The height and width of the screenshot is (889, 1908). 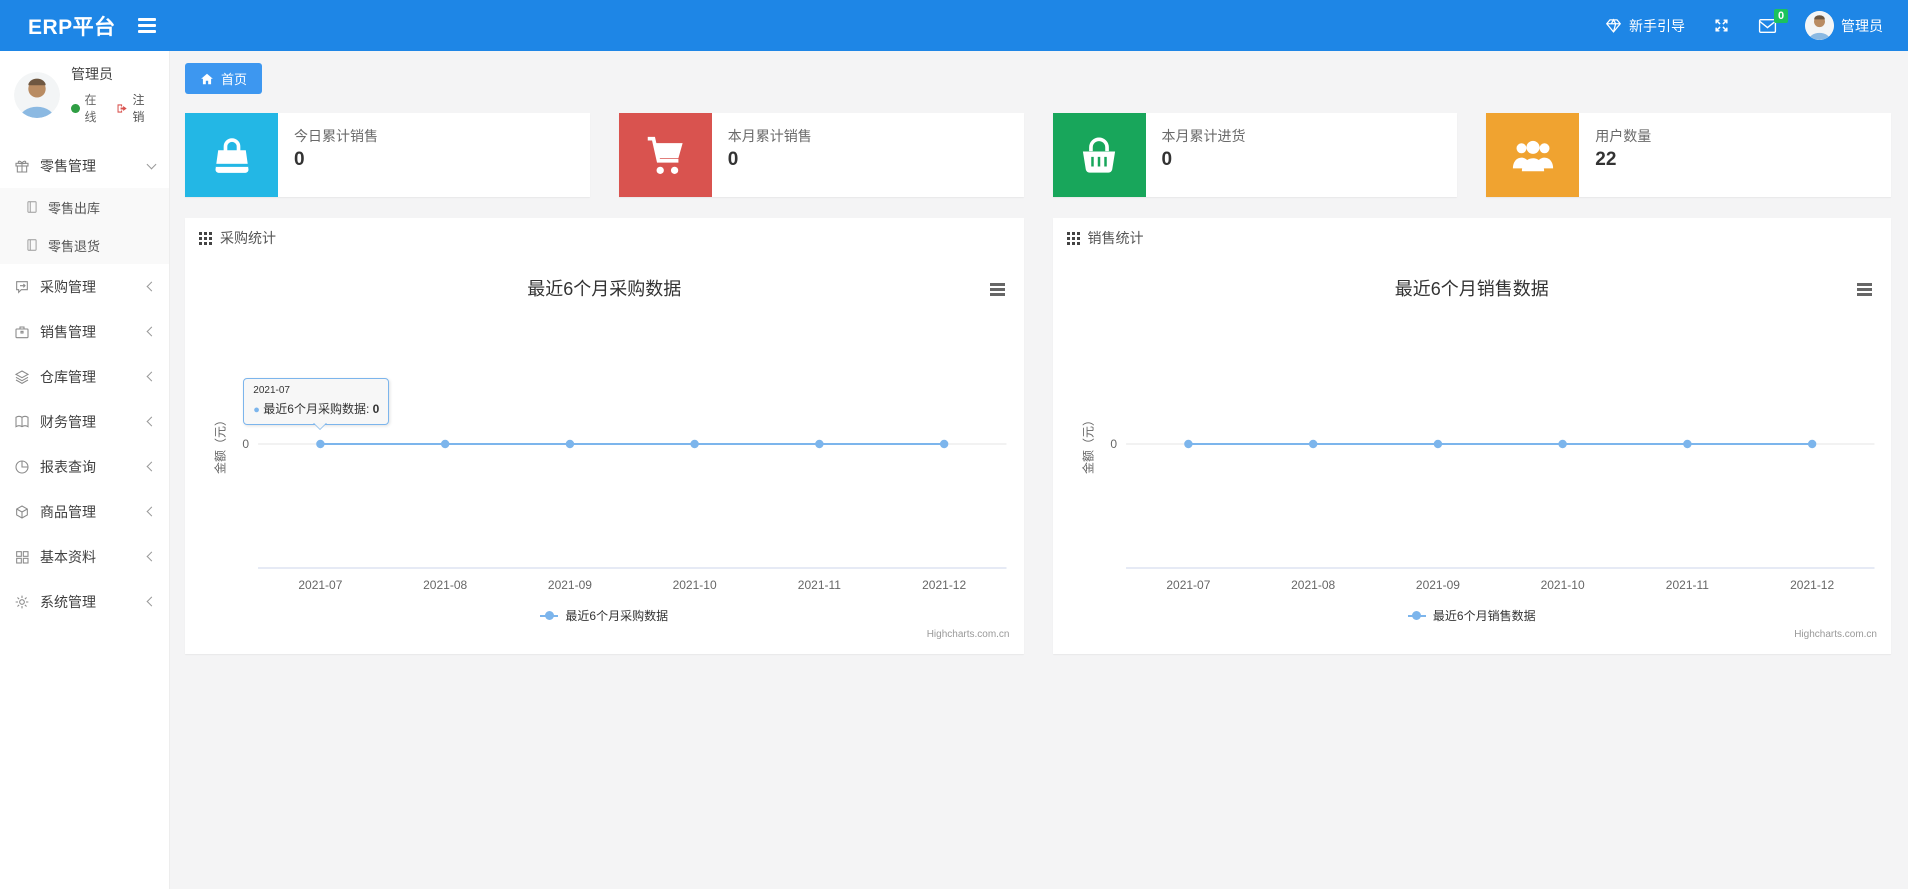 What do you see at coordinates (1773, 21) in the screenshot?
I see `messages-button: 0` at bounding box center [1773, 21].